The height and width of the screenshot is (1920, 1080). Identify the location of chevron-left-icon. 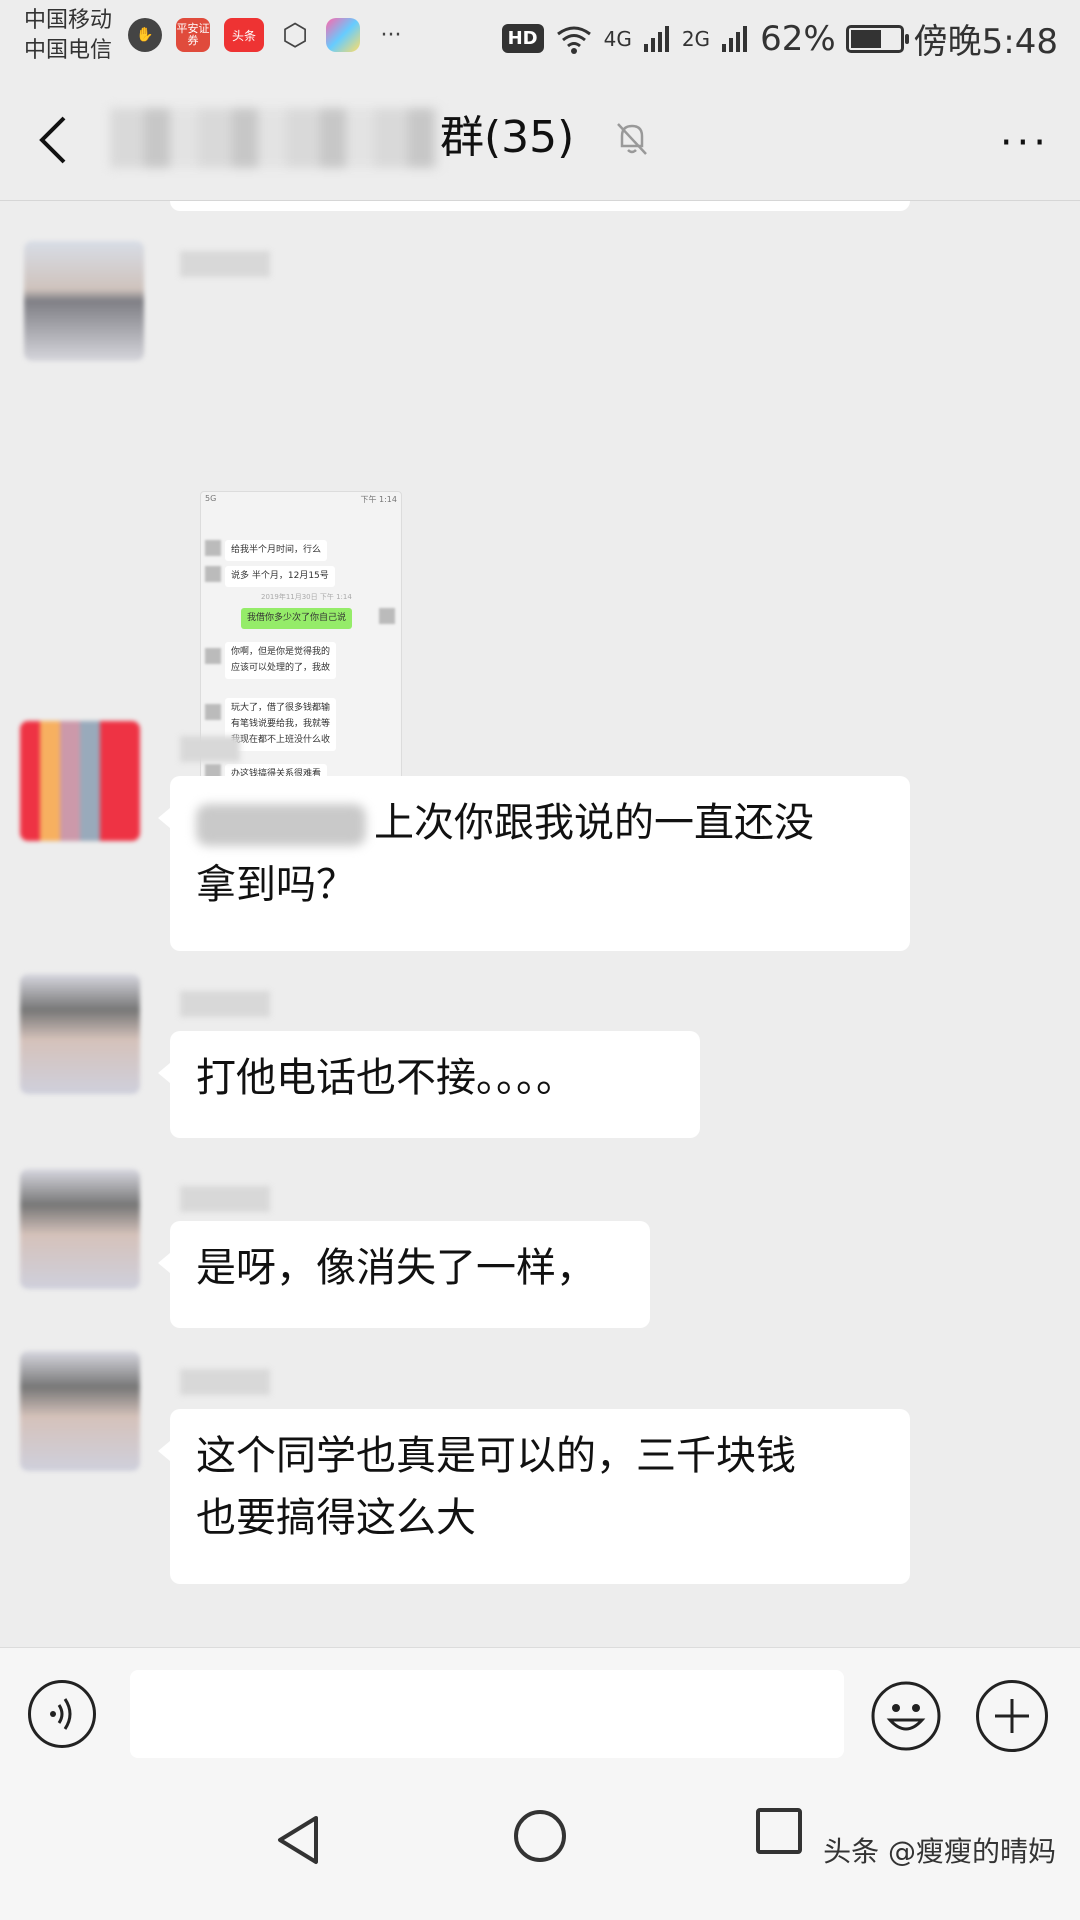
(55, 140).